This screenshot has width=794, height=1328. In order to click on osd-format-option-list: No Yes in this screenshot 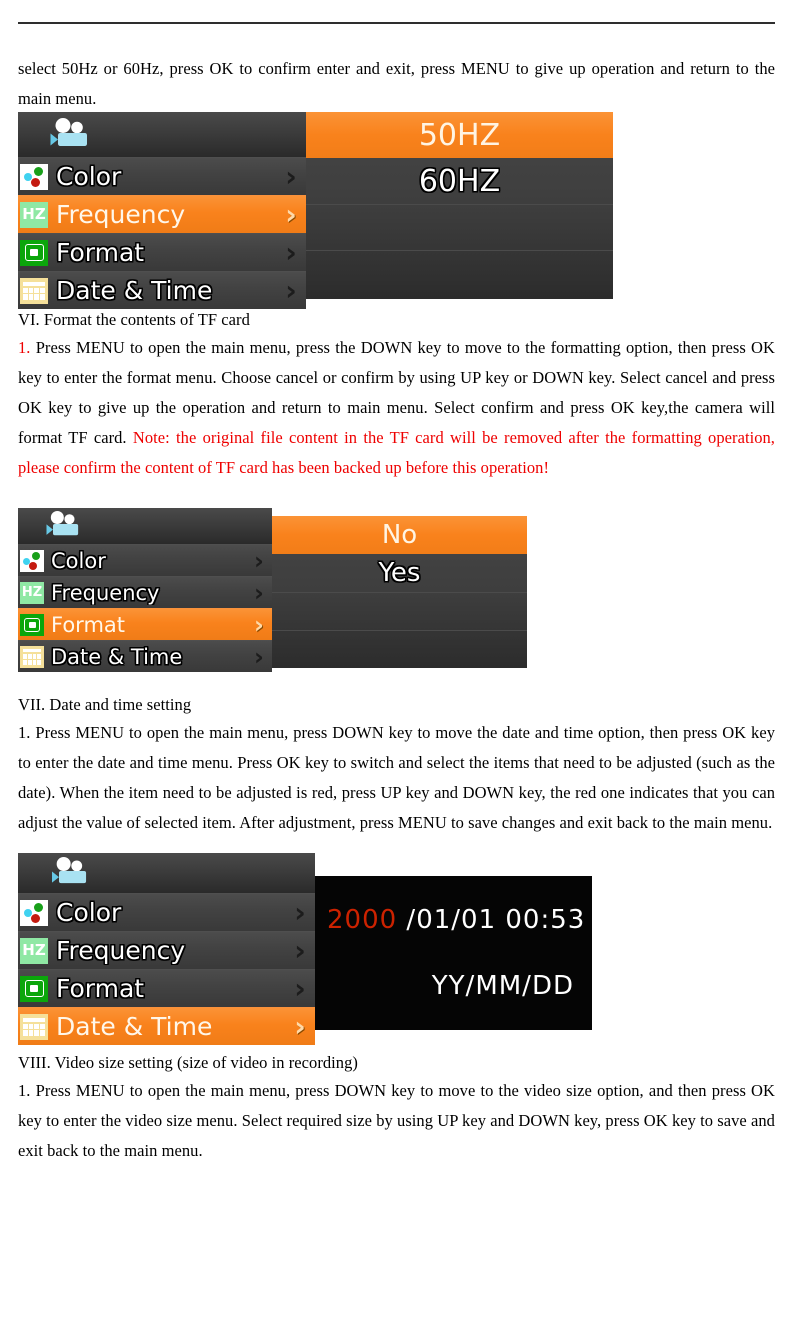, I will do `click(399, 592)`.